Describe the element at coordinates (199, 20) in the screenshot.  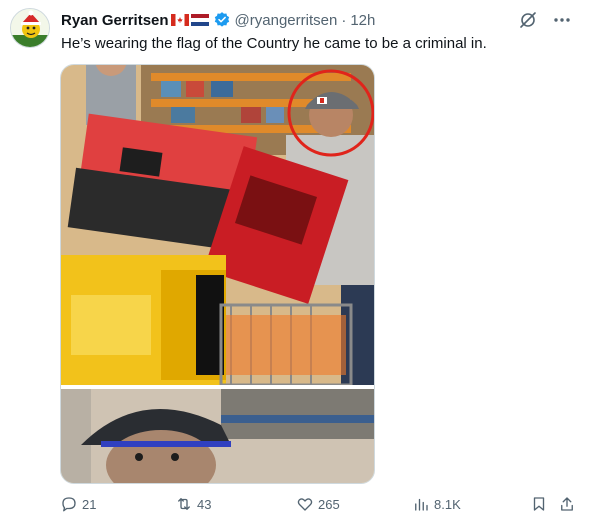
I see `netherlands-flag-icon` at that location.